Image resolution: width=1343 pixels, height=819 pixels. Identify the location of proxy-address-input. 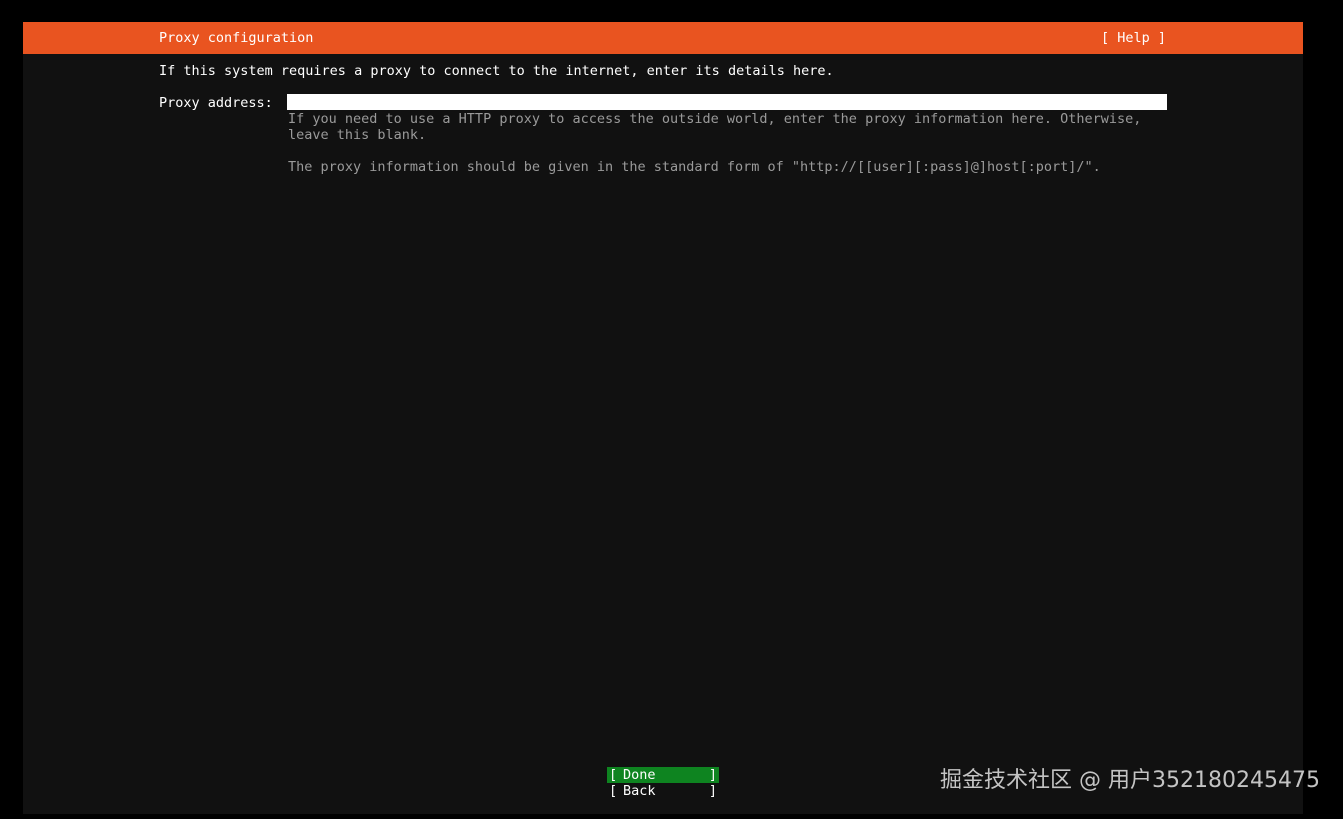
(727, 102).